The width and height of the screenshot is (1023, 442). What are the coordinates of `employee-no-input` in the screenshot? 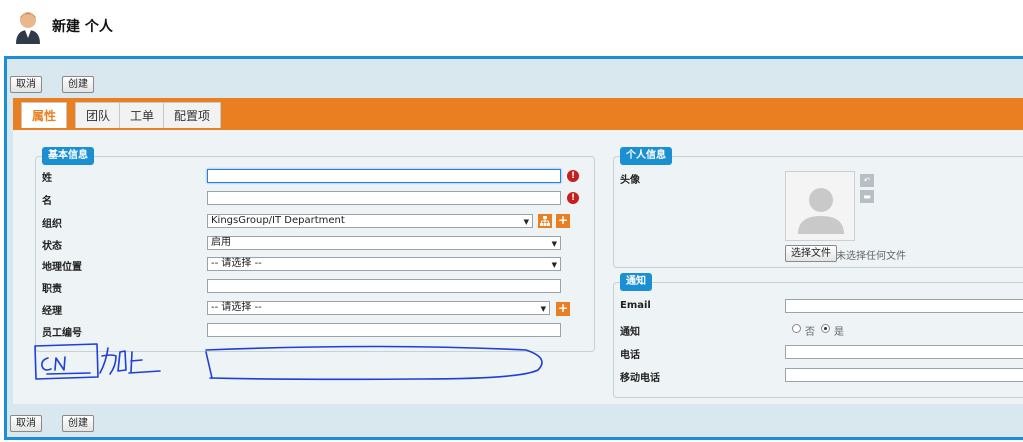 It's located at (384, 330).